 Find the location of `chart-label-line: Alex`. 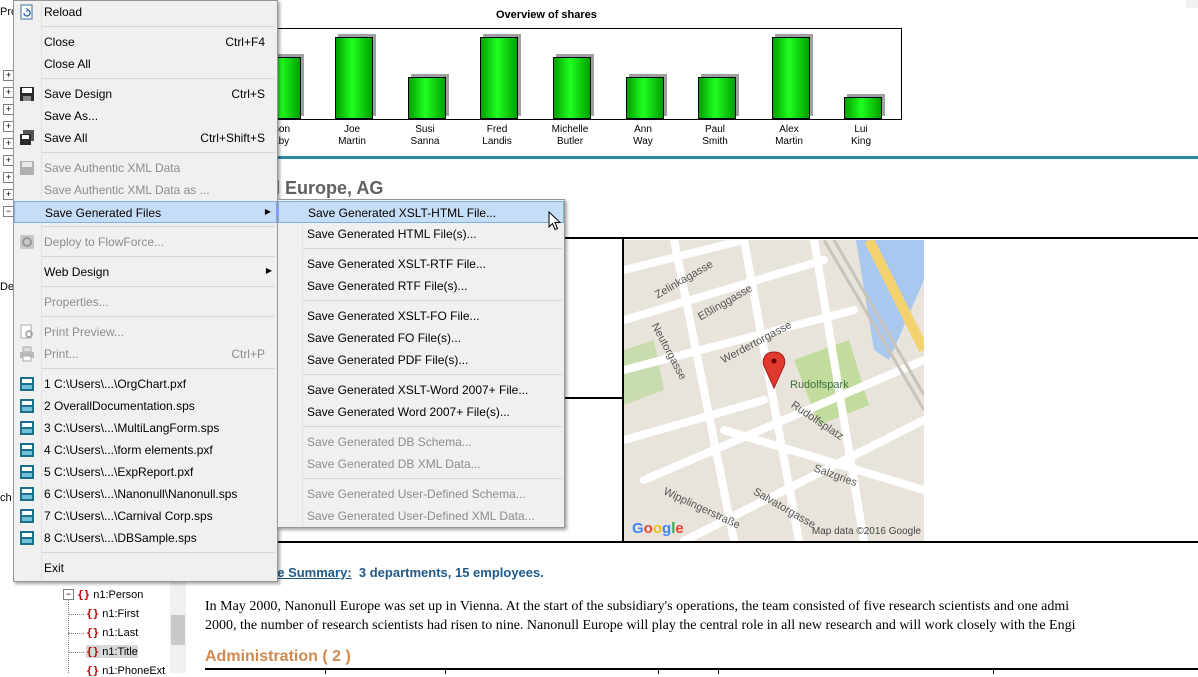

chart-label-line: Alex is located at coordinates (789, 129).